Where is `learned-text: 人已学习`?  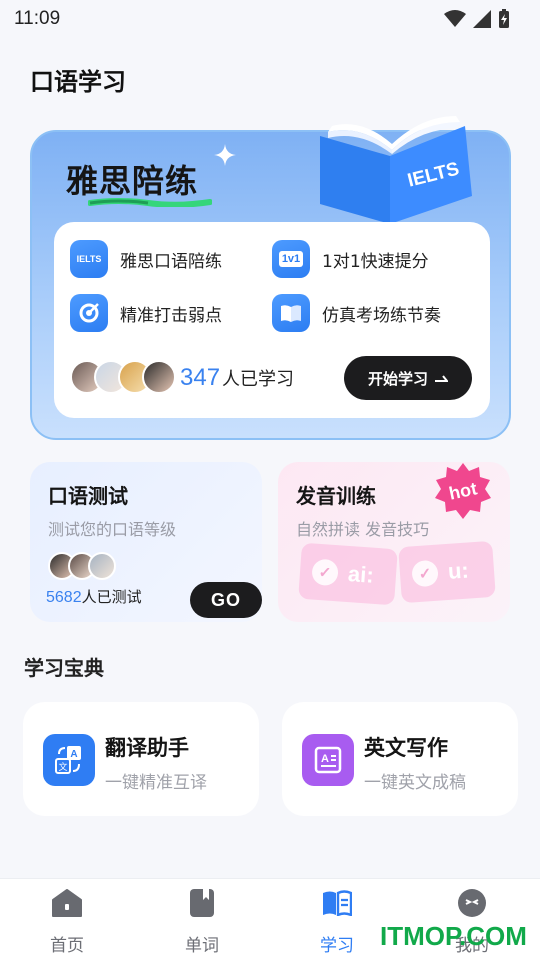
learned-text: 人已学习 is located at coordinates (258, 379).